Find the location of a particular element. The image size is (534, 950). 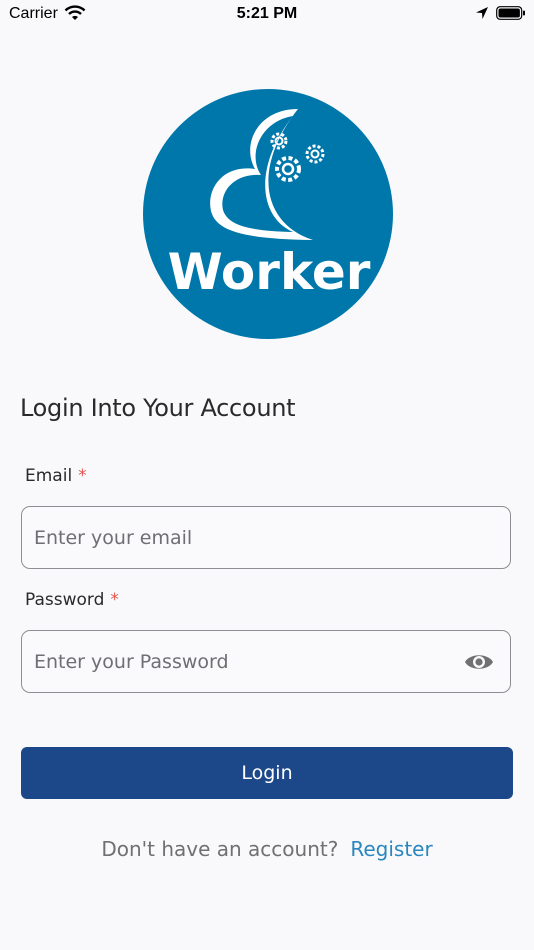

email-label: Email is located at coordinates (49, 476).